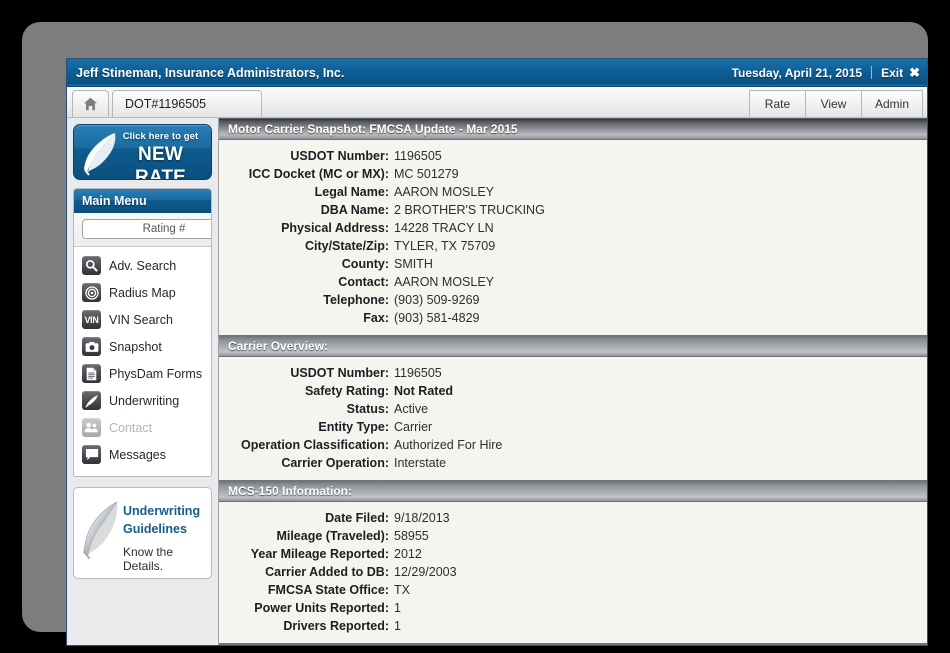 This screenshot has width=950, height=653. Describe the element at coordinates (573, 228) in the screenshot. I see `data-row: Physical Address: 14228 TRACY LN` at that location.